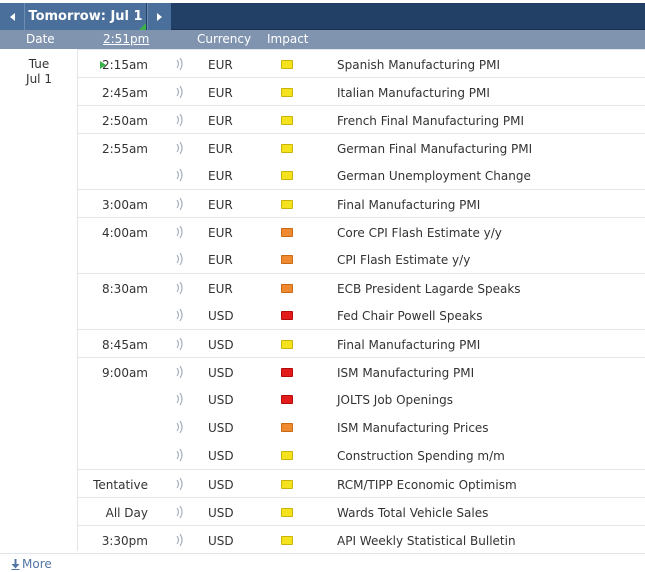 This screenshot has height=572, width=645. I want to click on event-title: Italian Manufacturing PMI, so click(413, 93).